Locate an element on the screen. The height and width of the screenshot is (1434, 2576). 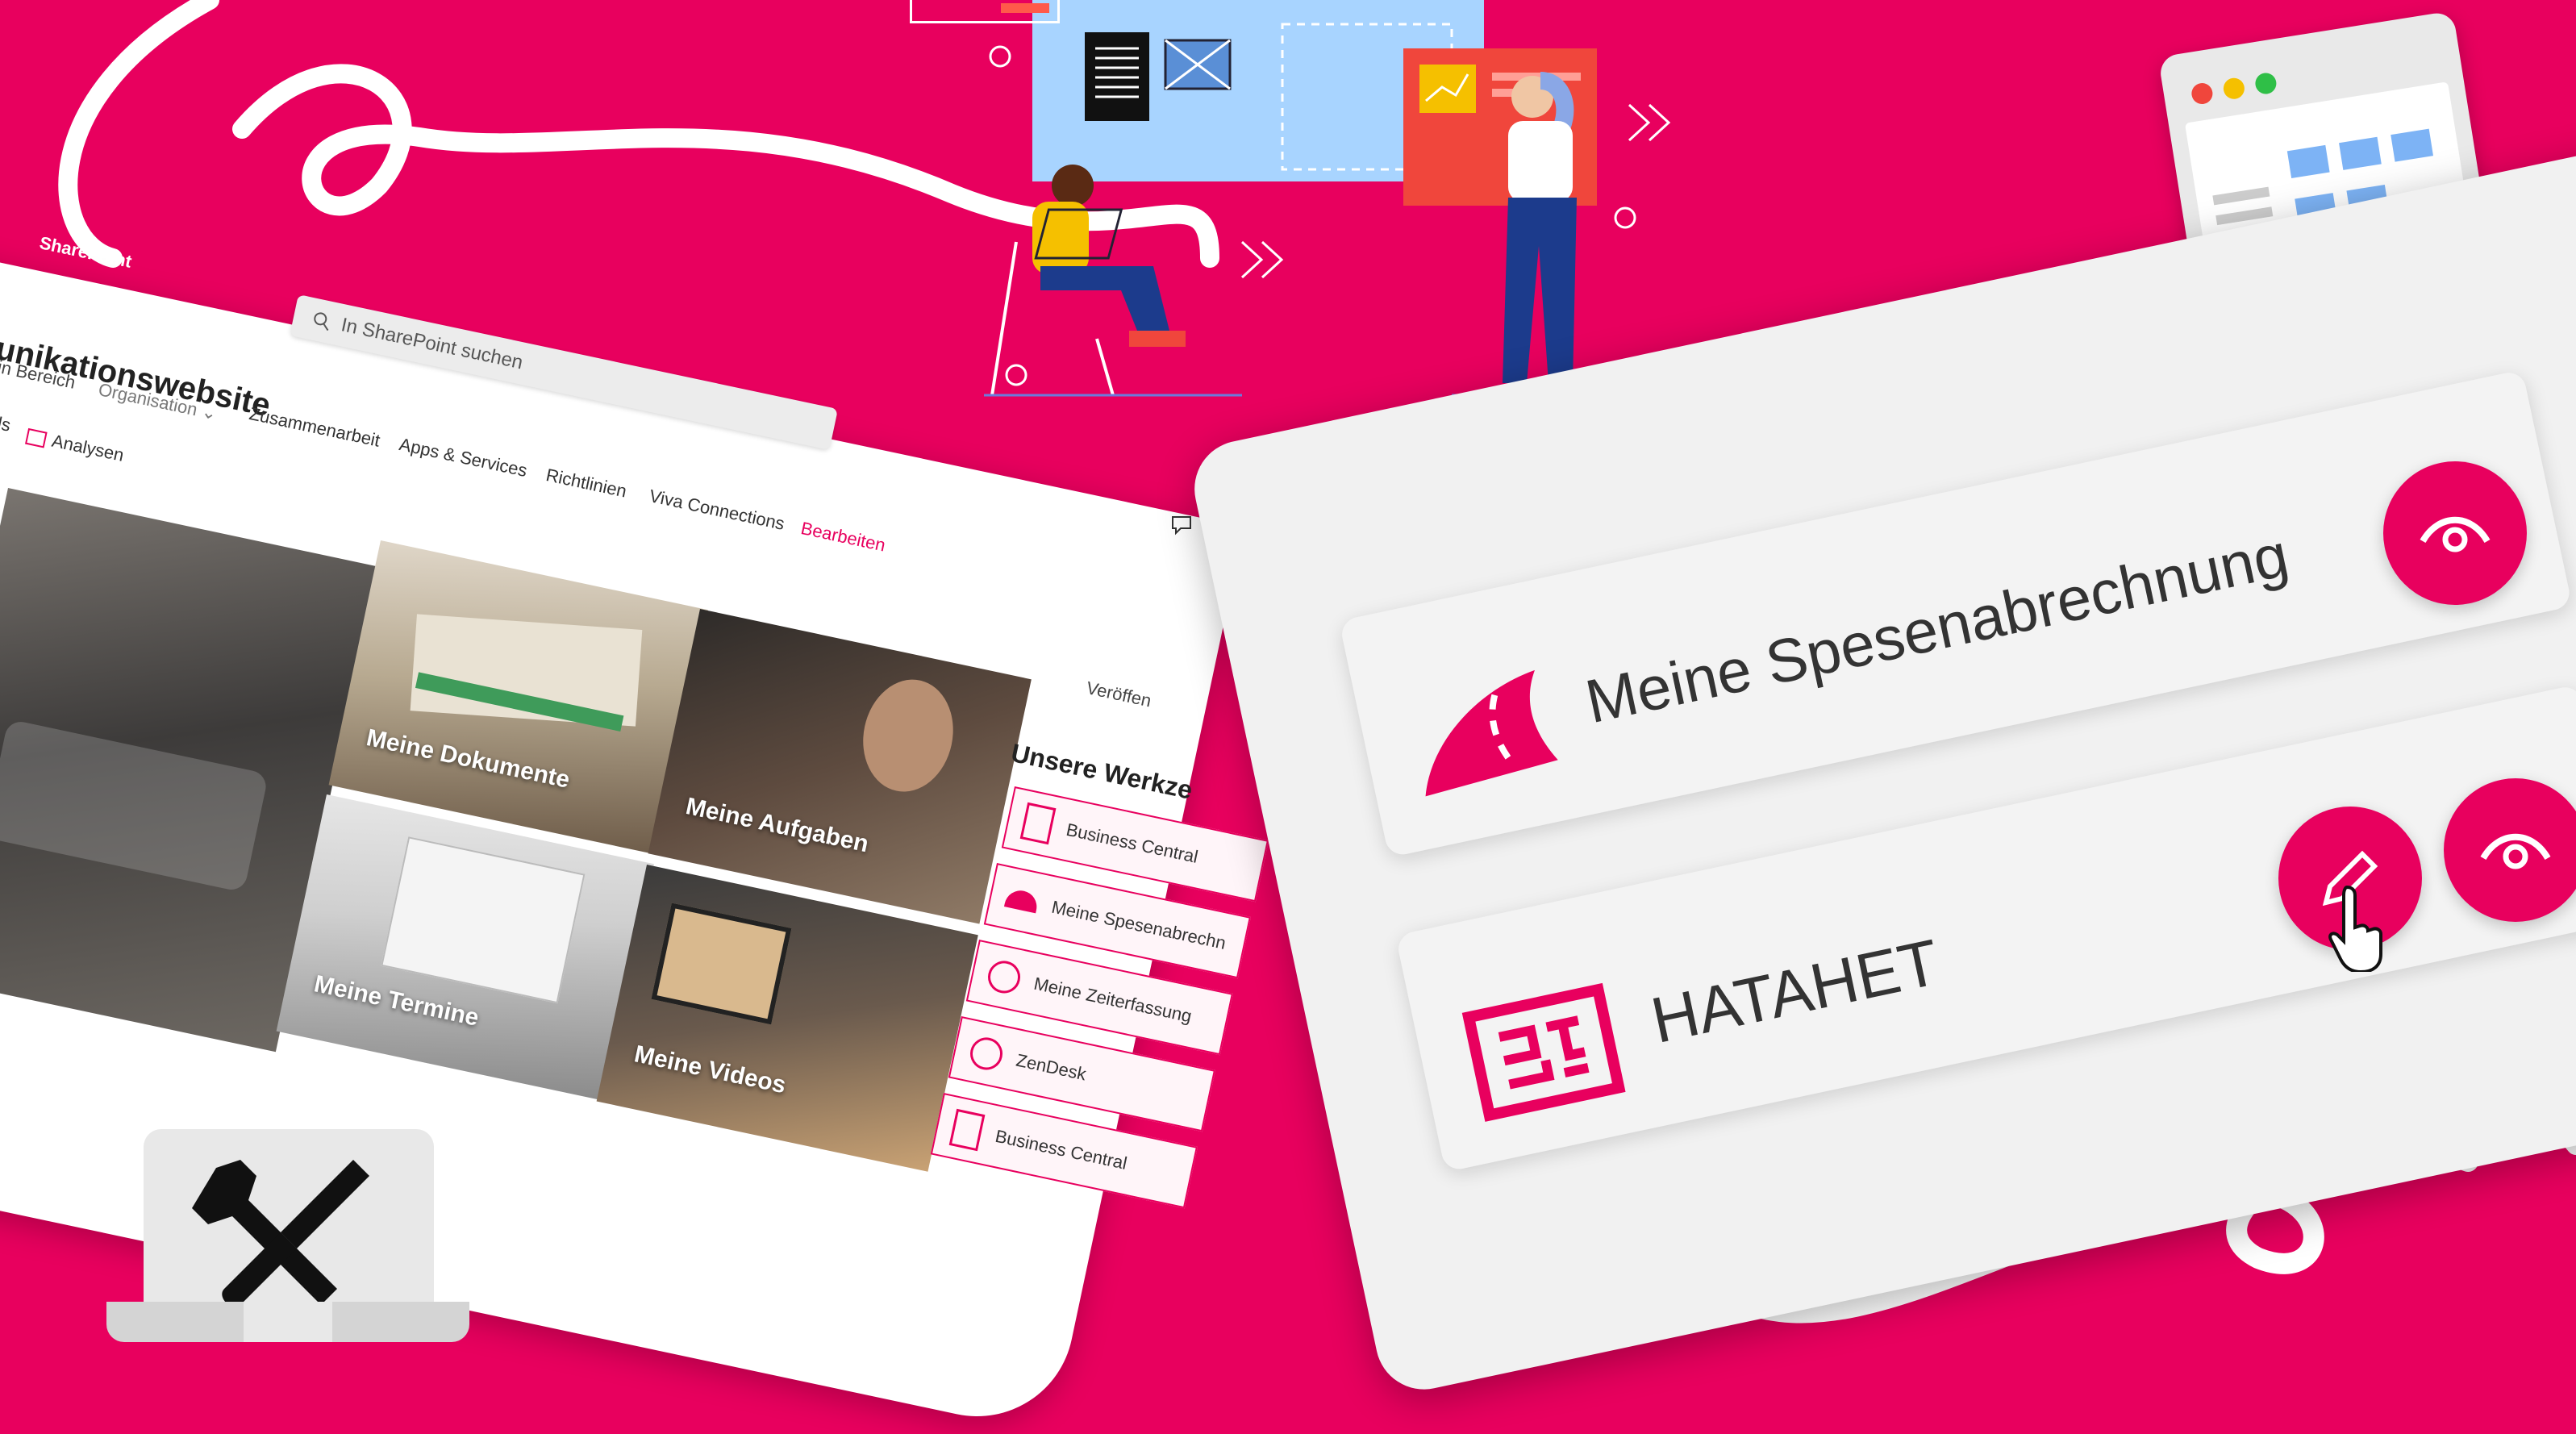
laptop-illustration is located at coordinates (289, 1226).